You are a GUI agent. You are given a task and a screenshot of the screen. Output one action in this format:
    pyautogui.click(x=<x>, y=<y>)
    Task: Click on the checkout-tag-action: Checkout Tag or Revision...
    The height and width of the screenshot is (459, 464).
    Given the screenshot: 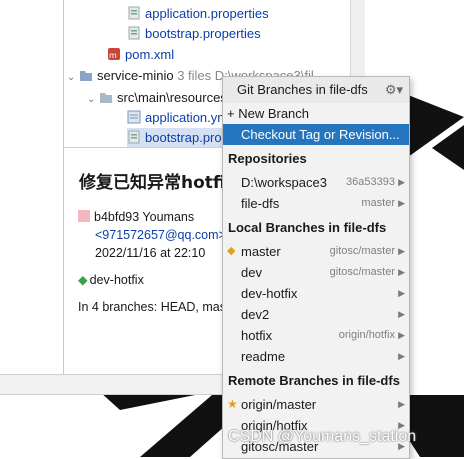 What is the action you would take?
    pyautogui.click(x=316, y=134)
    